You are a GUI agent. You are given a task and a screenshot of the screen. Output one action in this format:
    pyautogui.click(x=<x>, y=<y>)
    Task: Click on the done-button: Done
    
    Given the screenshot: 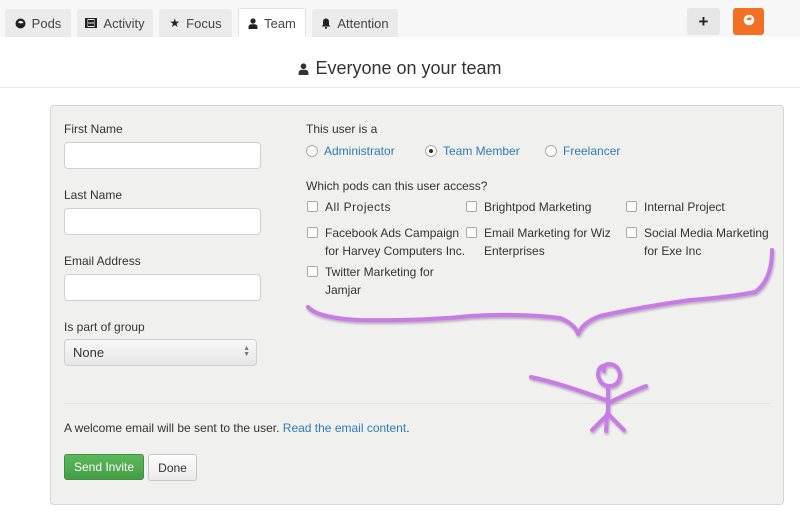 What is the action you would take?
    pyautogui.click(x=172, y=467)
    